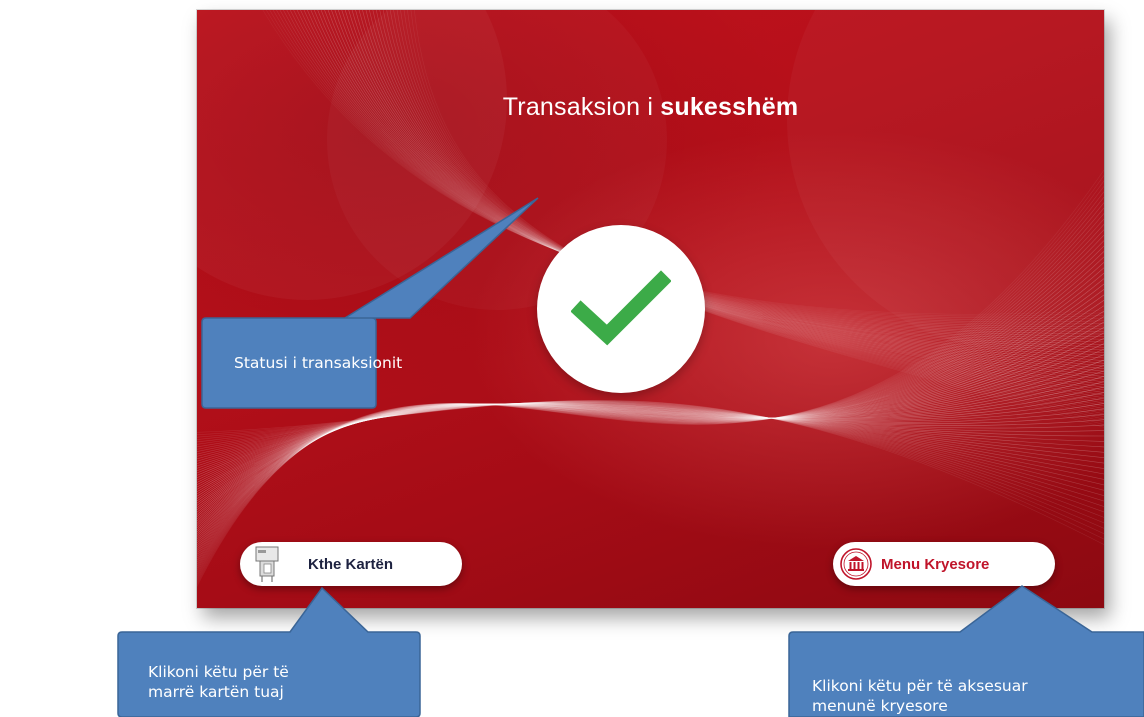 This screenshot has height=717, width=1144. What do you see at coordinates (267, 564) in the screenshot?
I see `card-return-icon` at bounding box center [267, 564].